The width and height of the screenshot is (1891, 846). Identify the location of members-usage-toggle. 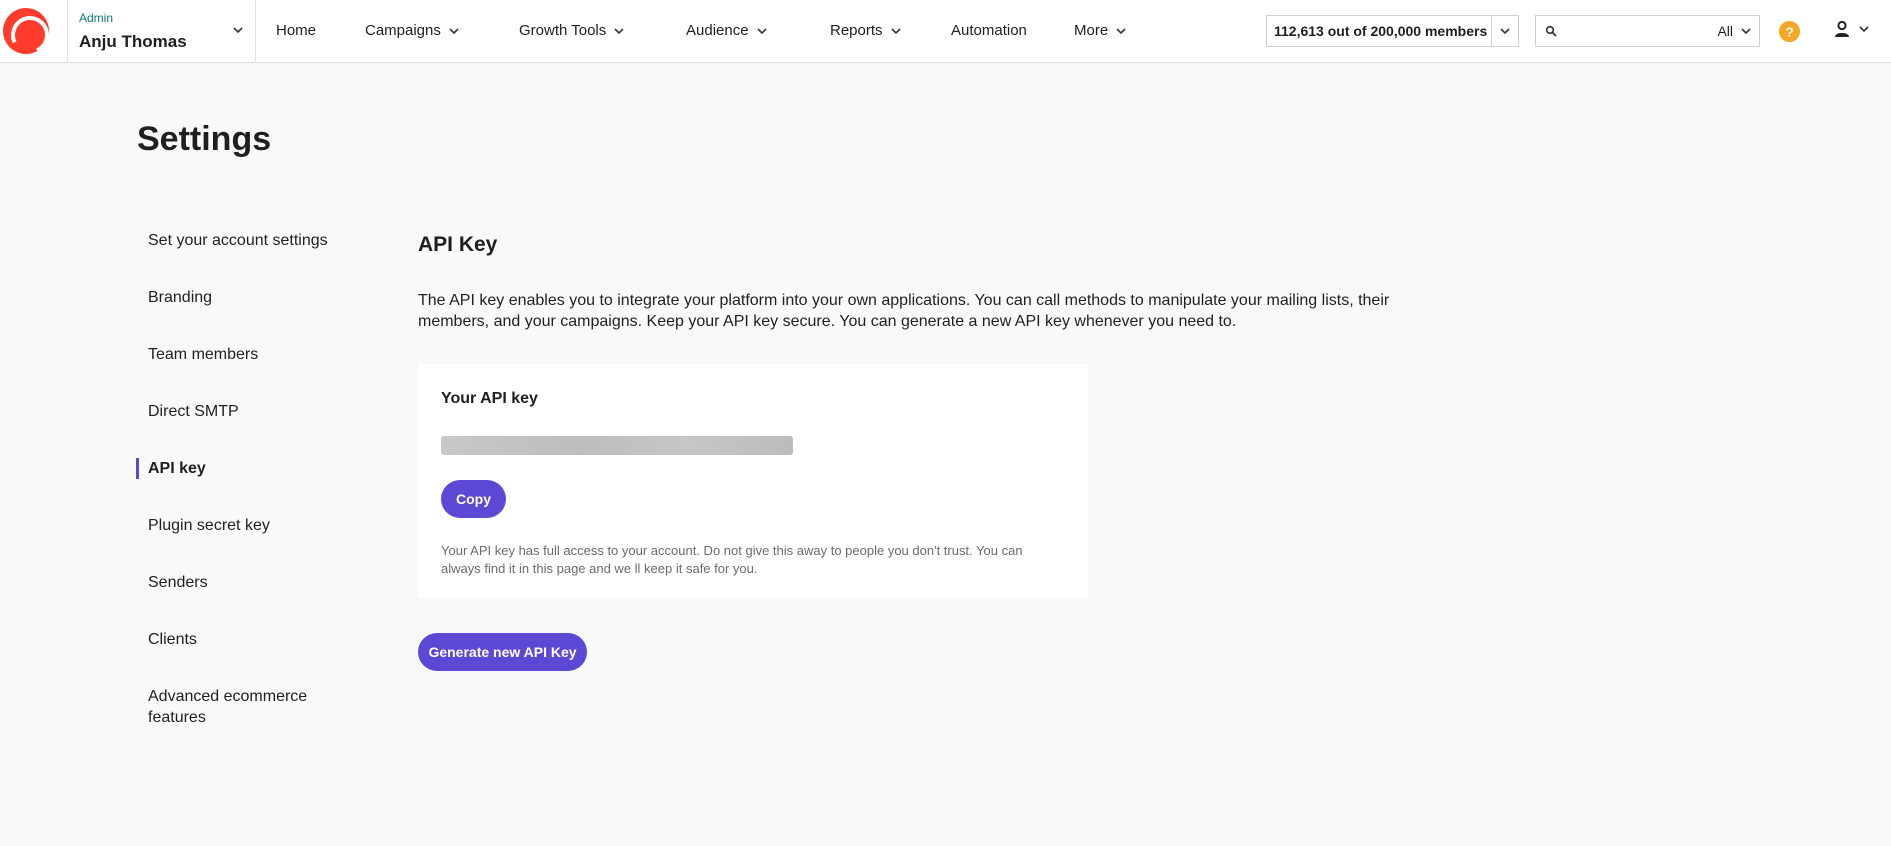
(1504, 31).